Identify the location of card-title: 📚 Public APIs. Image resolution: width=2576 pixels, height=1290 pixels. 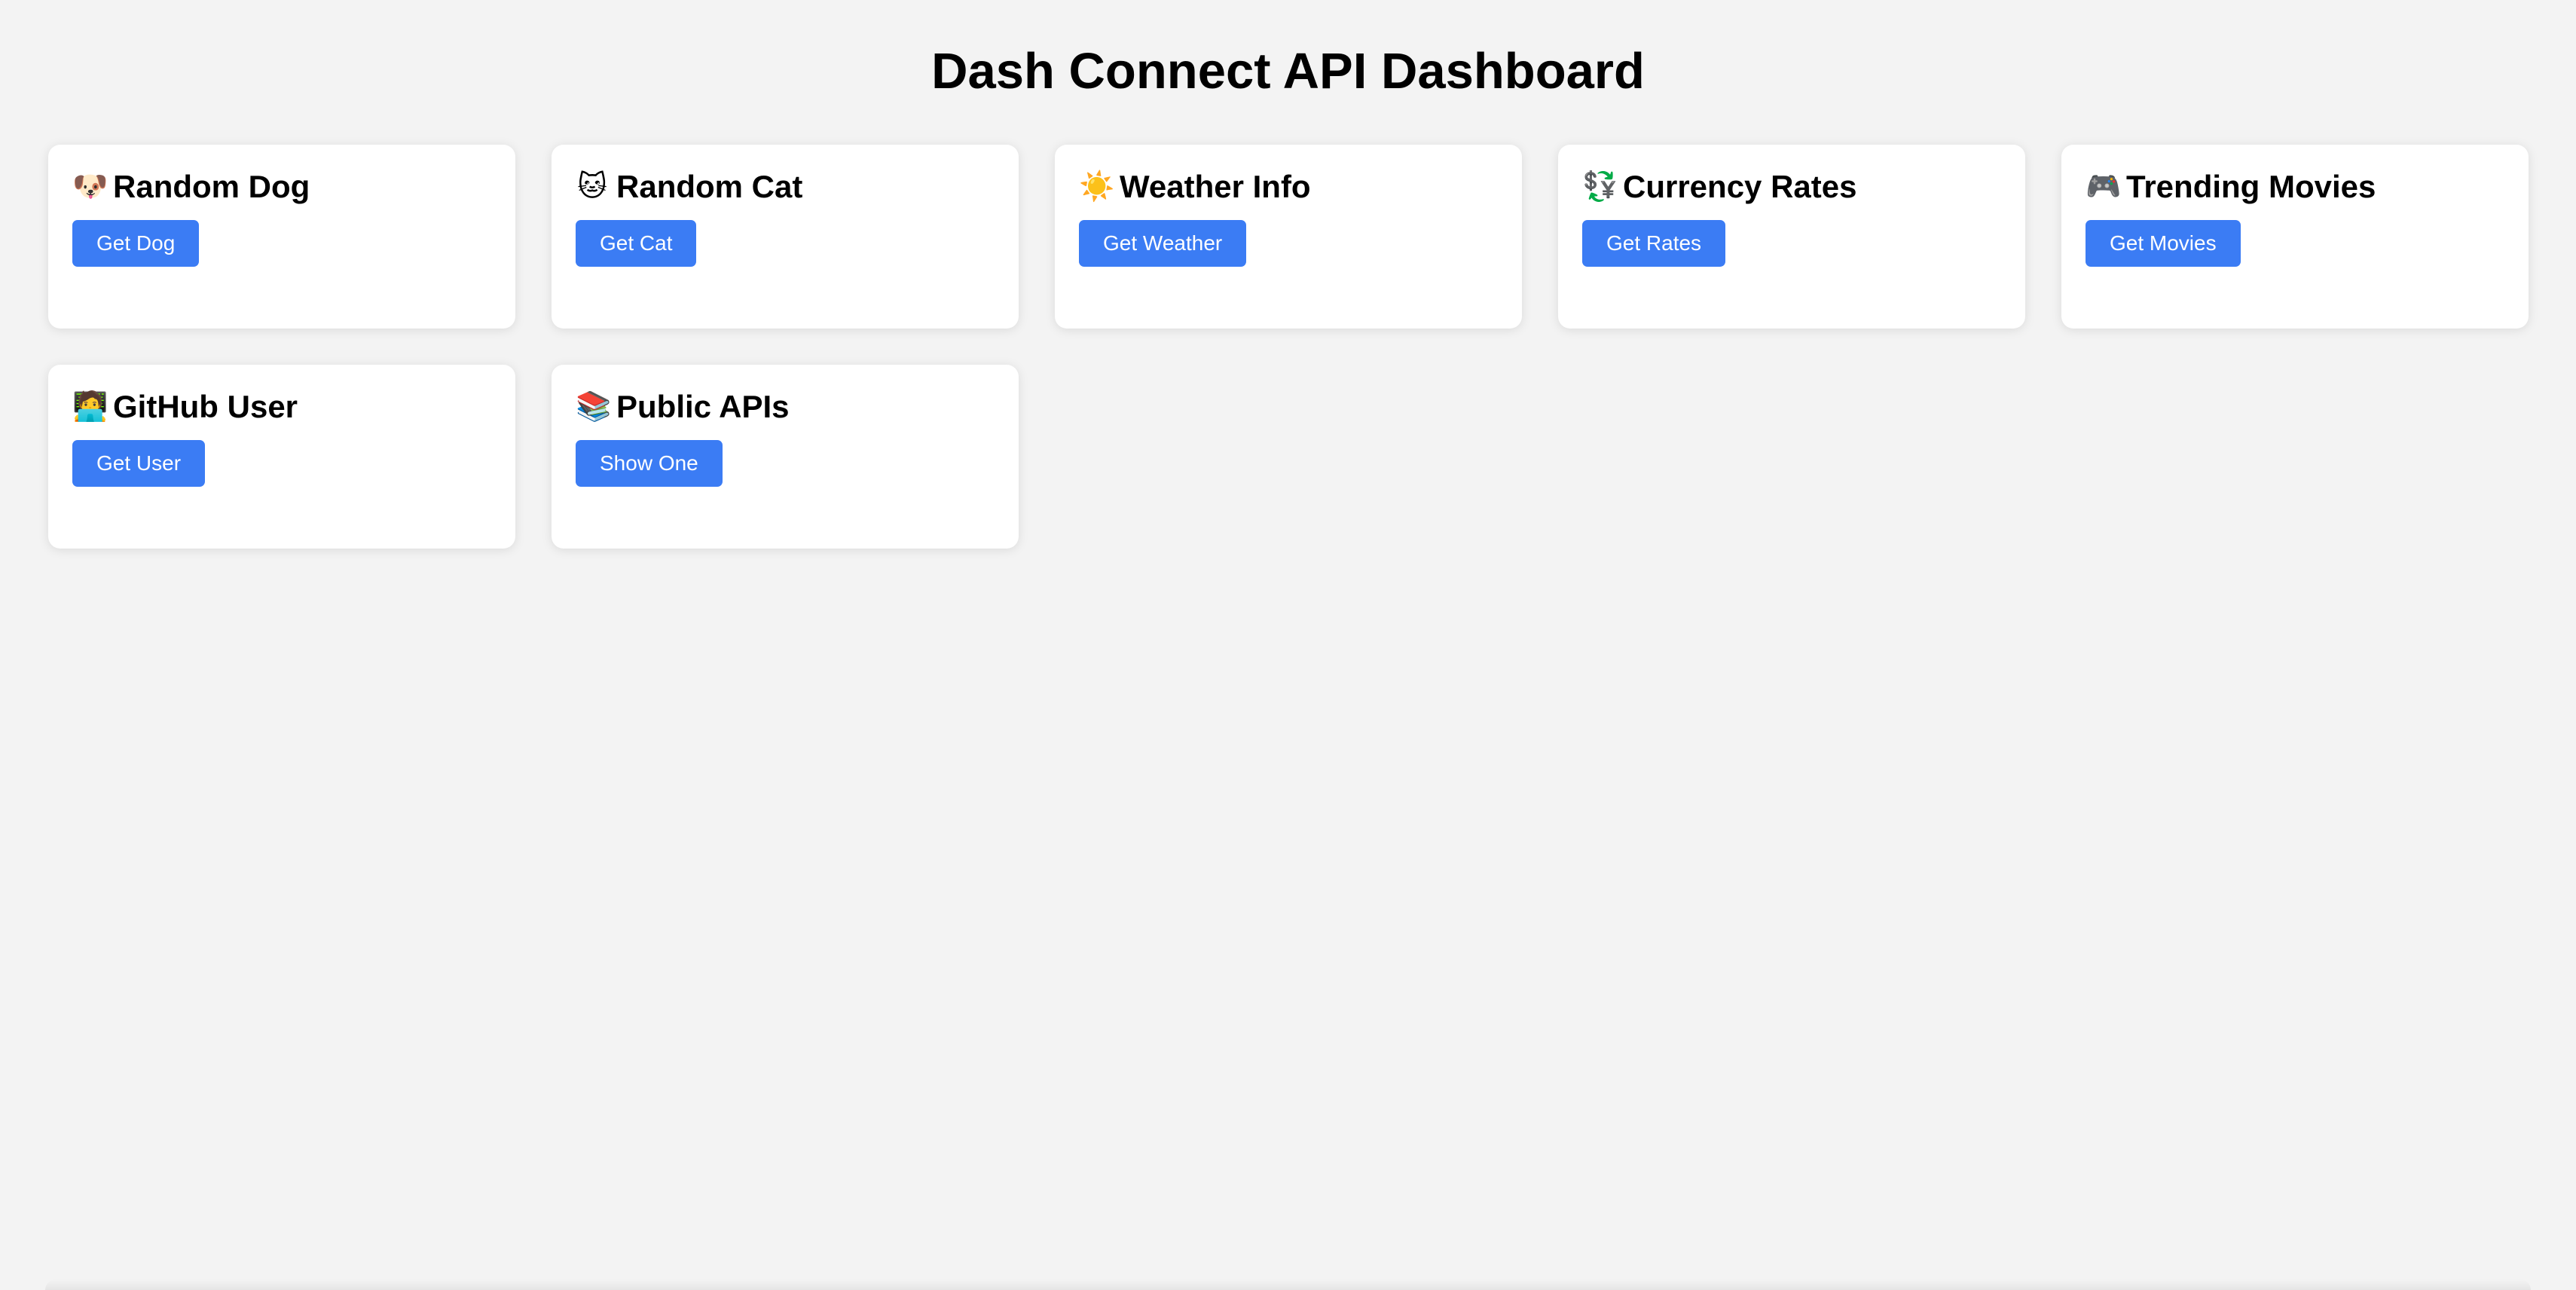
(786, 406).